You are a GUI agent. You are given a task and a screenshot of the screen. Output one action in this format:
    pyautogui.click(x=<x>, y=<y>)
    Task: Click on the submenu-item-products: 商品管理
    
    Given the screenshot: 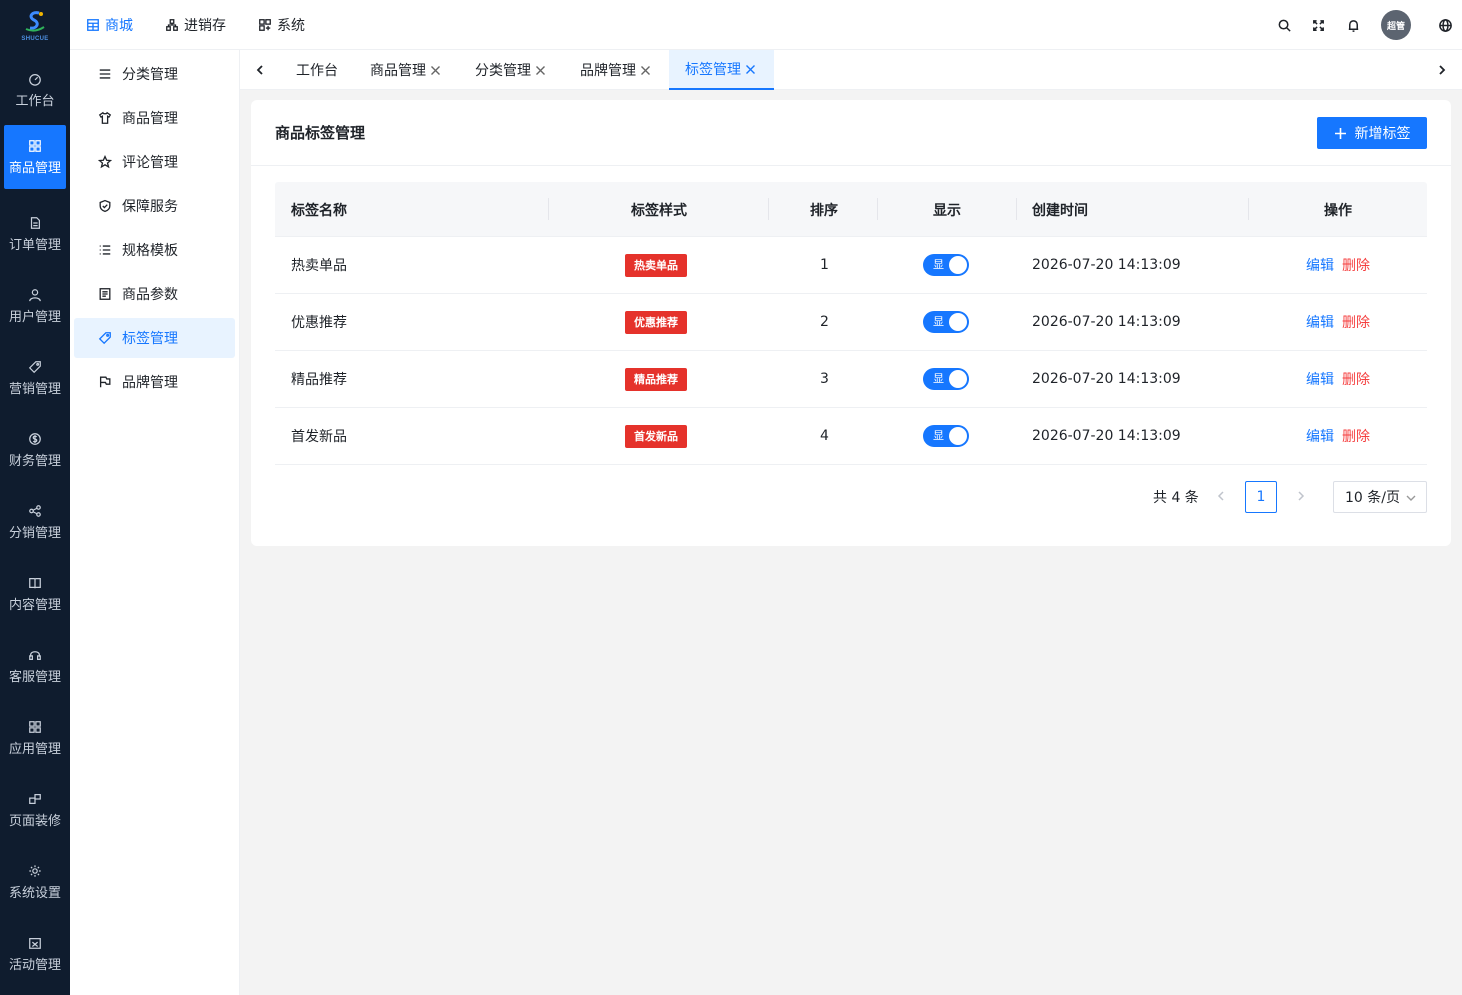 What is the action you would take?
    pyautogui.click(x=154, y=118)
    